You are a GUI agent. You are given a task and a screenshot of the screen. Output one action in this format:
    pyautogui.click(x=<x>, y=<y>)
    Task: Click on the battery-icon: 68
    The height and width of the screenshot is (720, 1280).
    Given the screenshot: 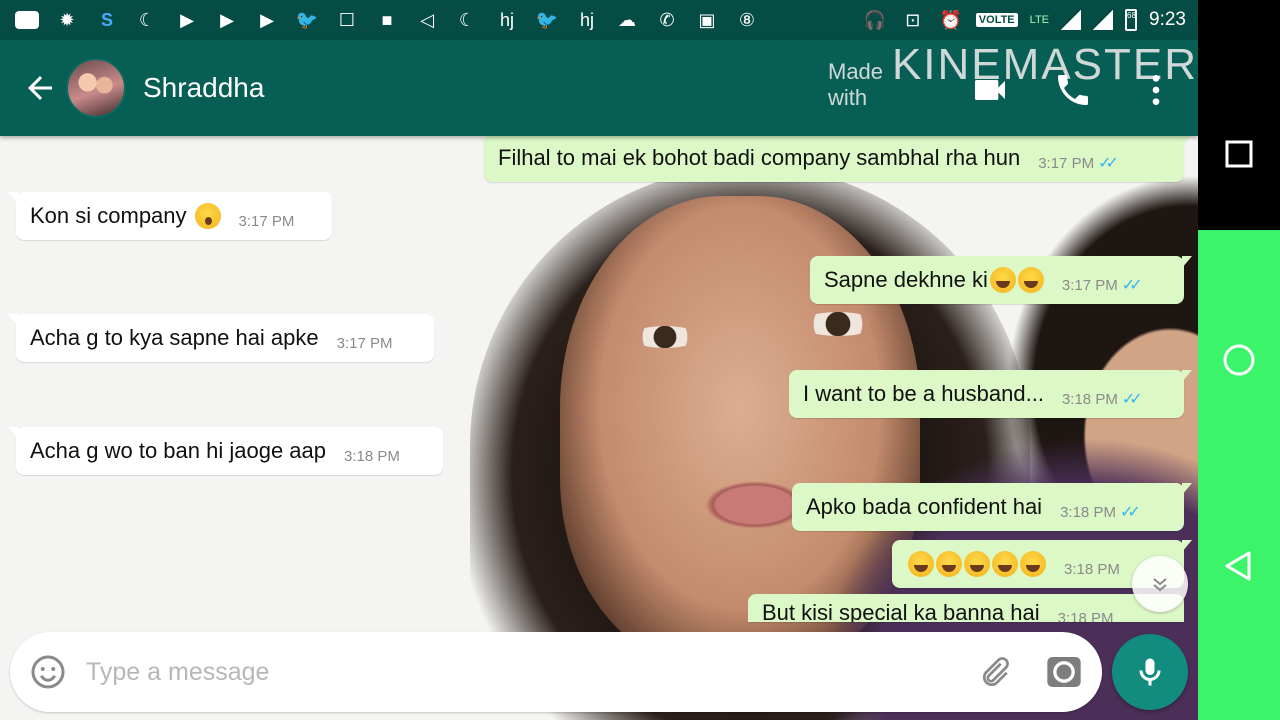 What is the action you would take?
    pyautogui.click(x=1131, y=20)
    